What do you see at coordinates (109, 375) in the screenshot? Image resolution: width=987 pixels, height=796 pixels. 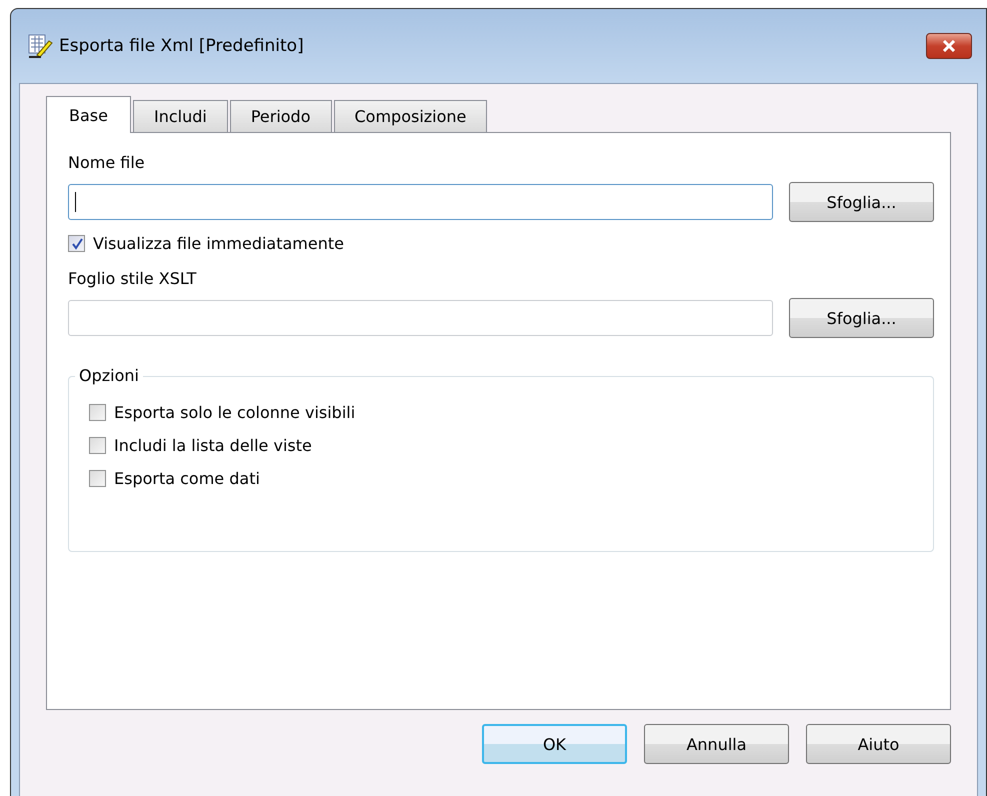 I see `group-title: Opzioni` at bounding box center [109, 375].